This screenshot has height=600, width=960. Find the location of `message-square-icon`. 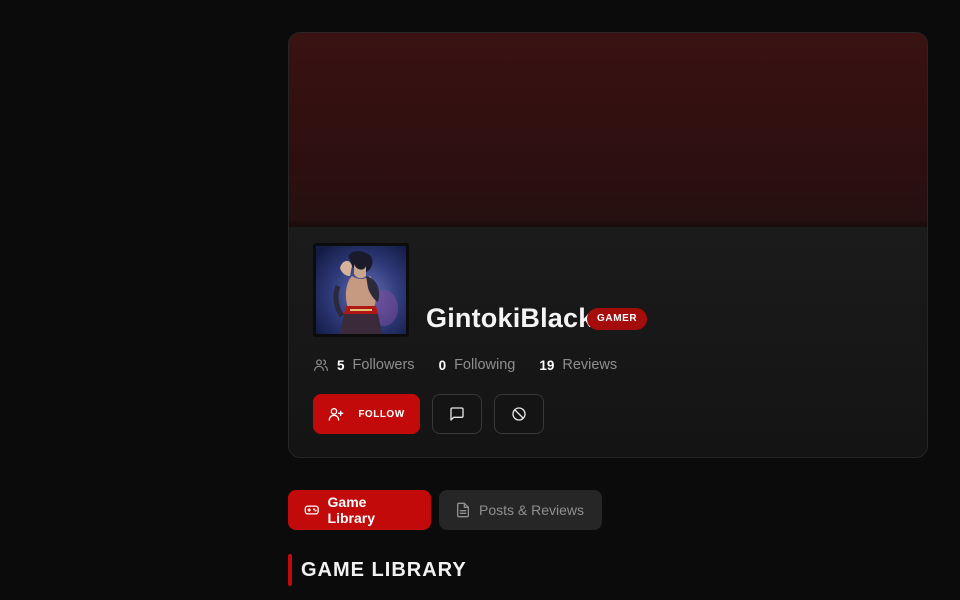

message-square-icon is located at coordinates (457, 414).